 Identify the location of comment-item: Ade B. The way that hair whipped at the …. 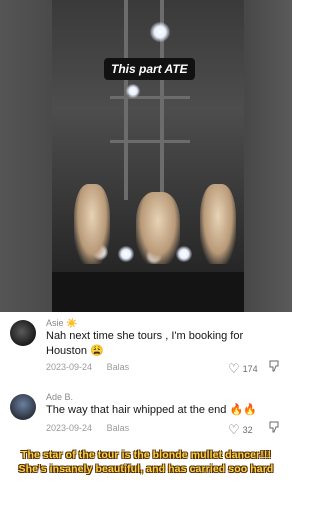
(146, 417).